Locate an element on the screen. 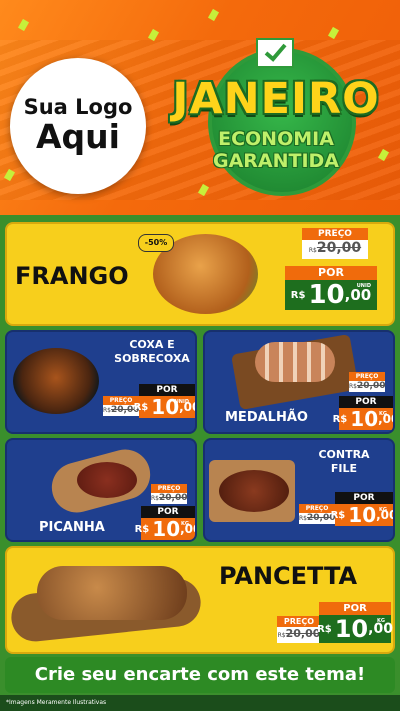  product-card-picanha: PICANHA PREÇO R$20,00 POR R$10,00KG is located at coordinates (101, 490).